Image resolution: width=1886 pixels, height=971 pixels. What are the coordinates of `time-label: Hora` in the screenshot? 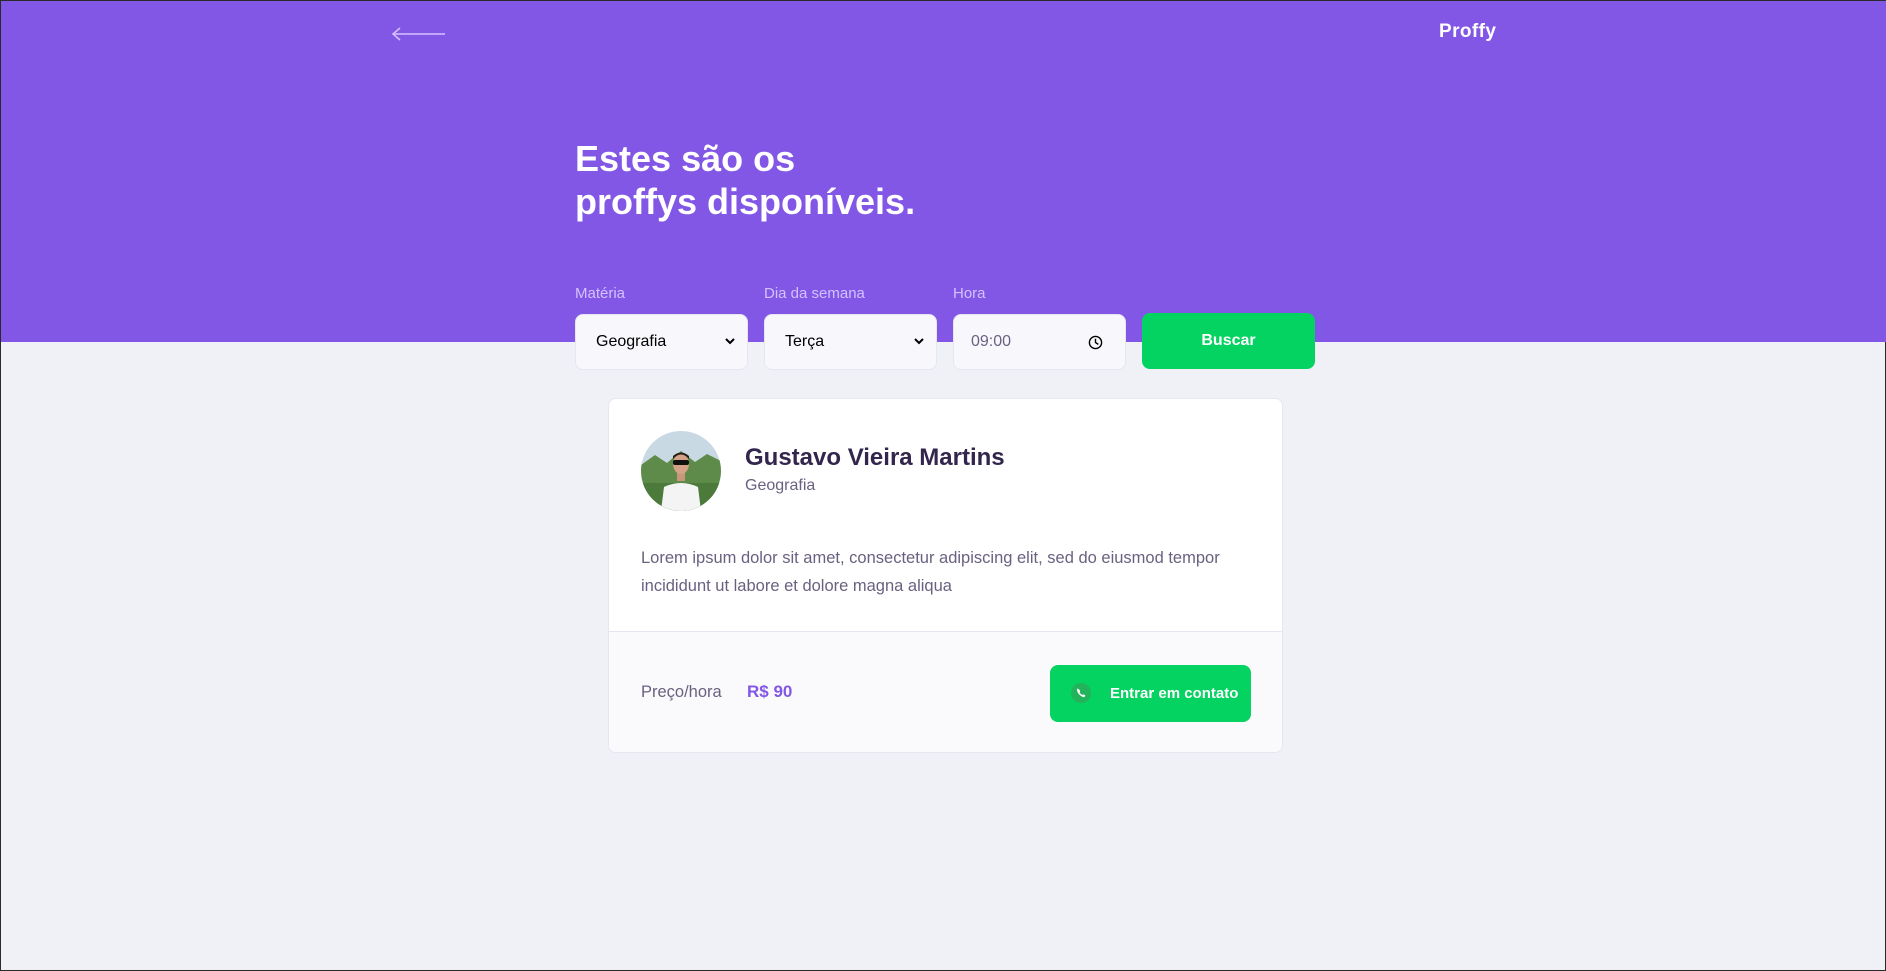 It's located at (969, 293).